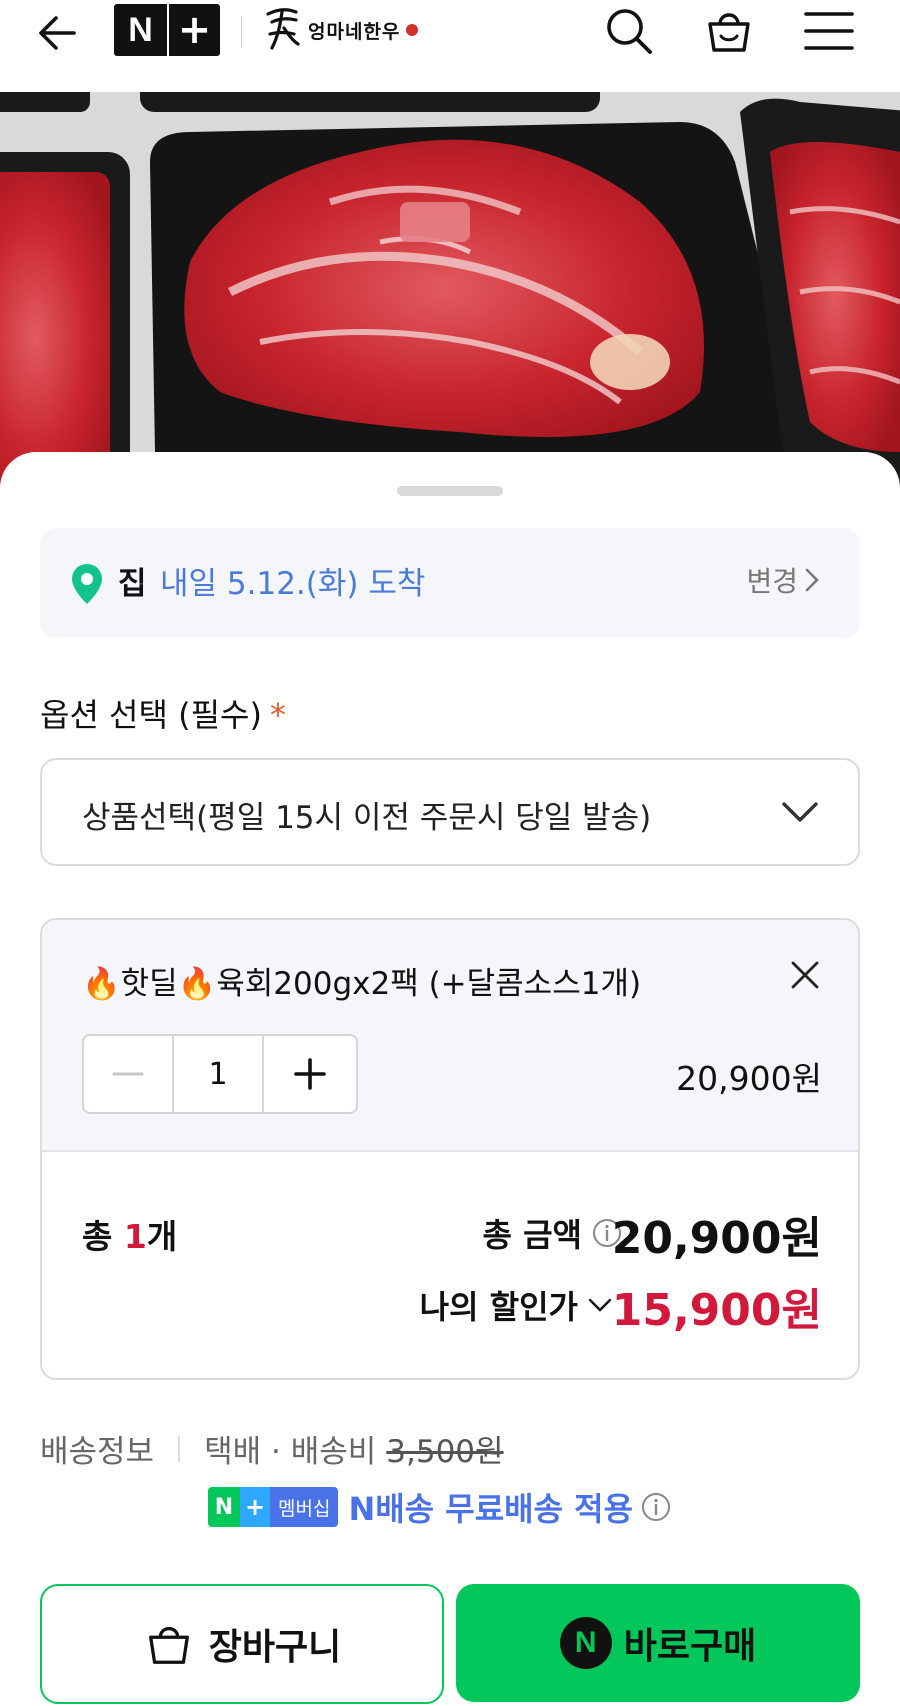  Describe the element at coordinates (656, 1507) in the screenshot. I see `info-icon` at that location.